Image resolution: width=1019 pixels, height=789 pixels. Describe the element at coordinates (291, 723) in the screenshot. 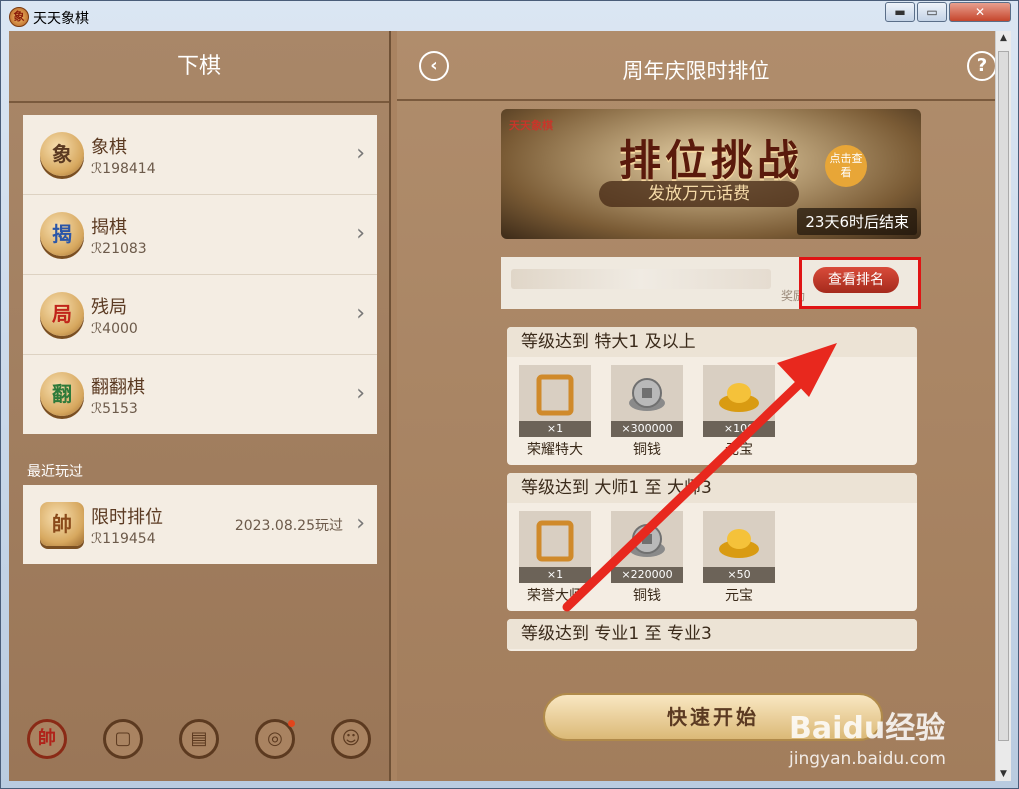

I see `notification-dot` at that location.